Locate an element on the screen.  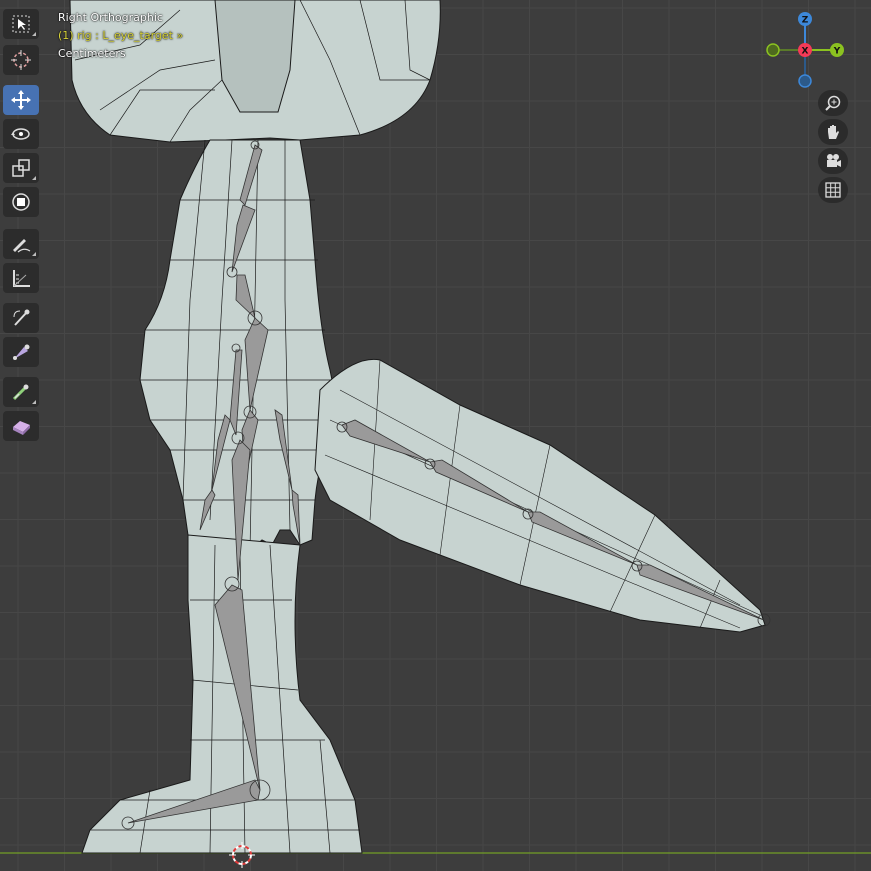
zoom-button is located at coordinates (833, 103).